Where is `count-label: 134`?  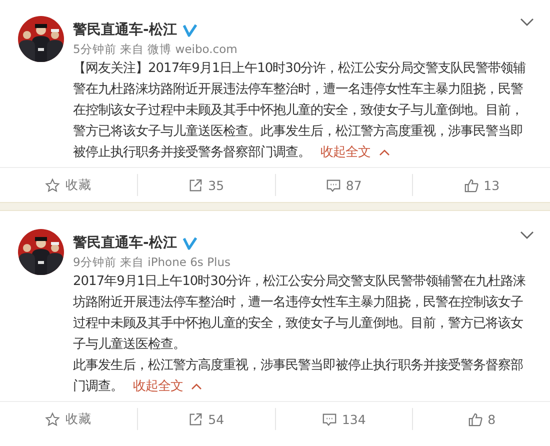
count-label: 134 is located at coordinates (354, 419).